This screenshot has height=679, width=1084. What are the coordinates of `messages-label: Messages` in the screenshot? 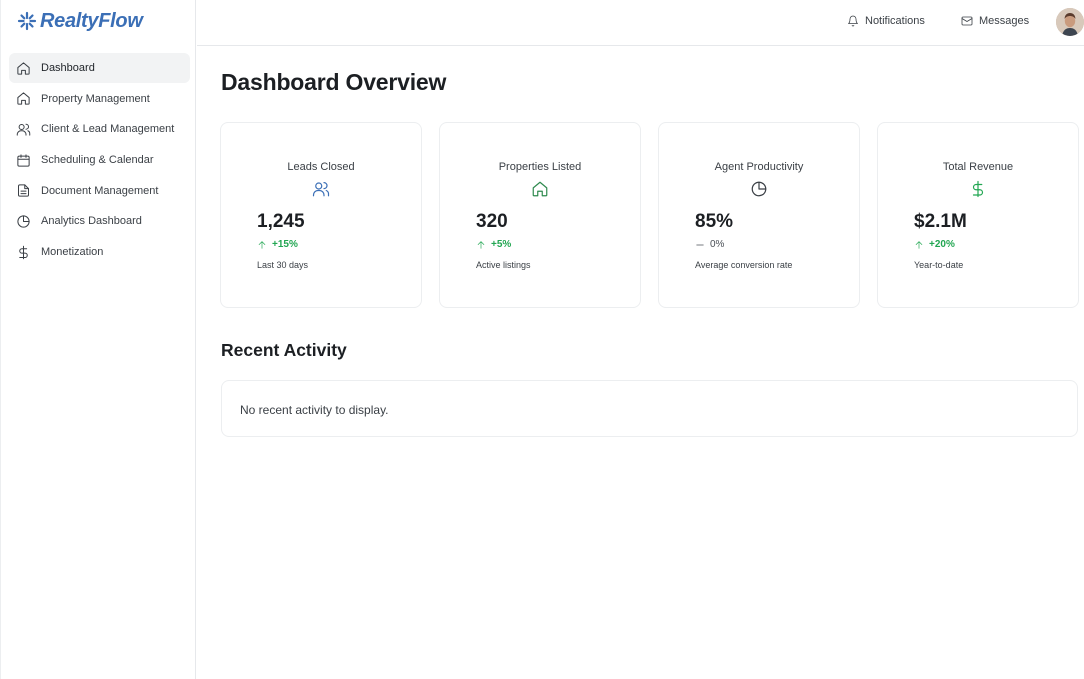 It's located at (1004, 21).